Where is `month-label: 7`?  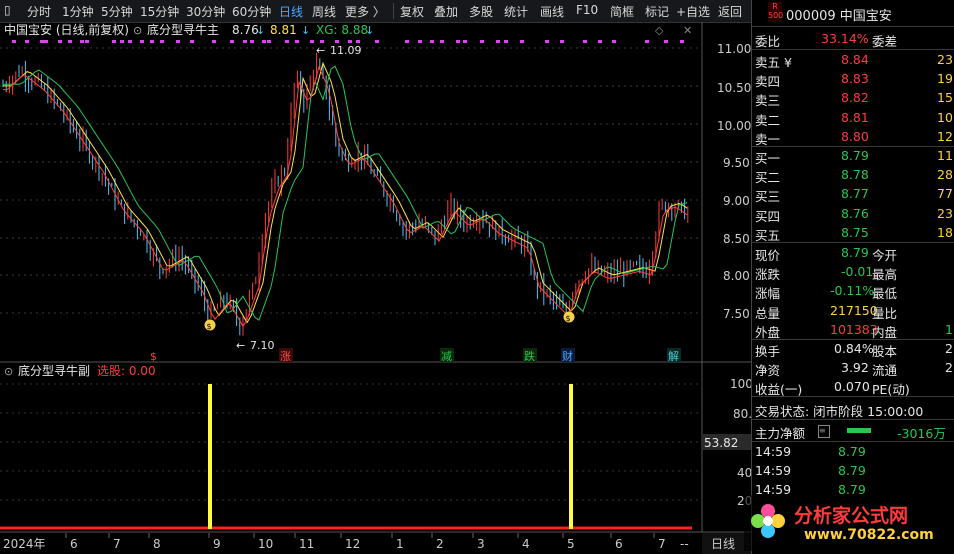 month-label: 7 is located at coordinates (662, 544).